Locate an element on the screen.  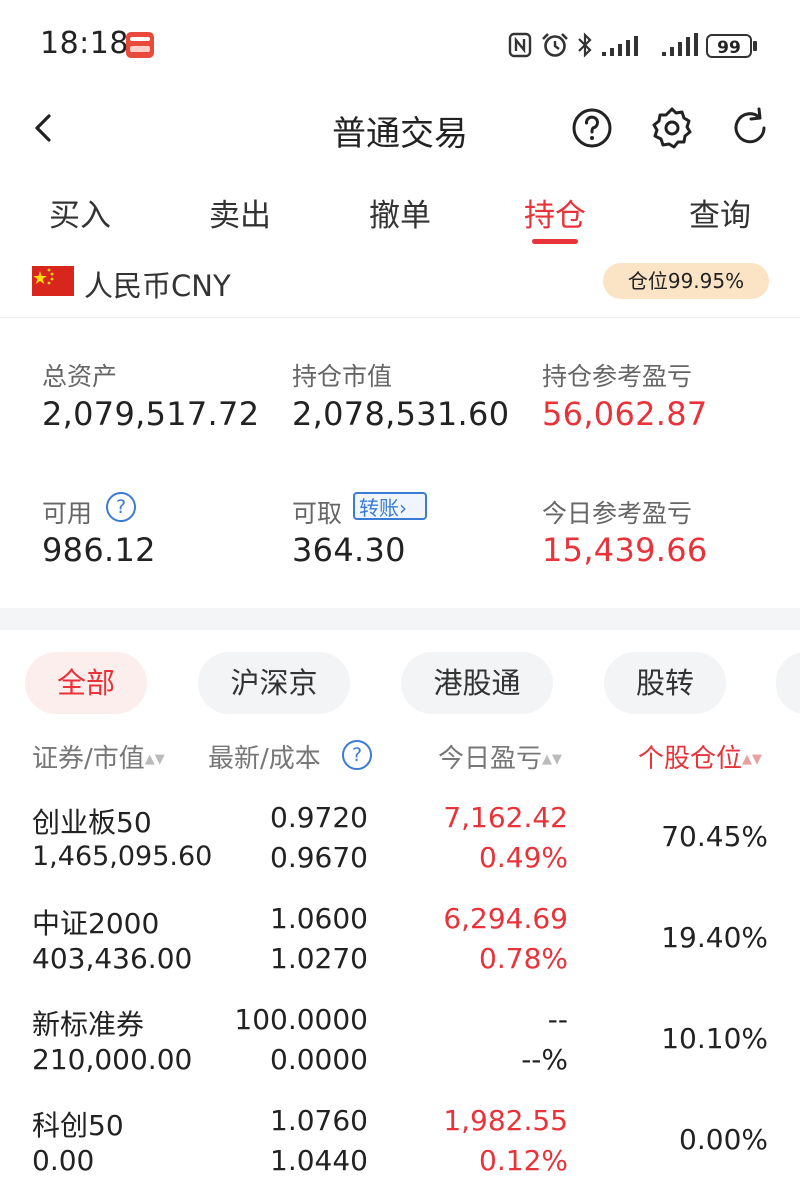
alarm-icon is located at coordinates (555, 45).